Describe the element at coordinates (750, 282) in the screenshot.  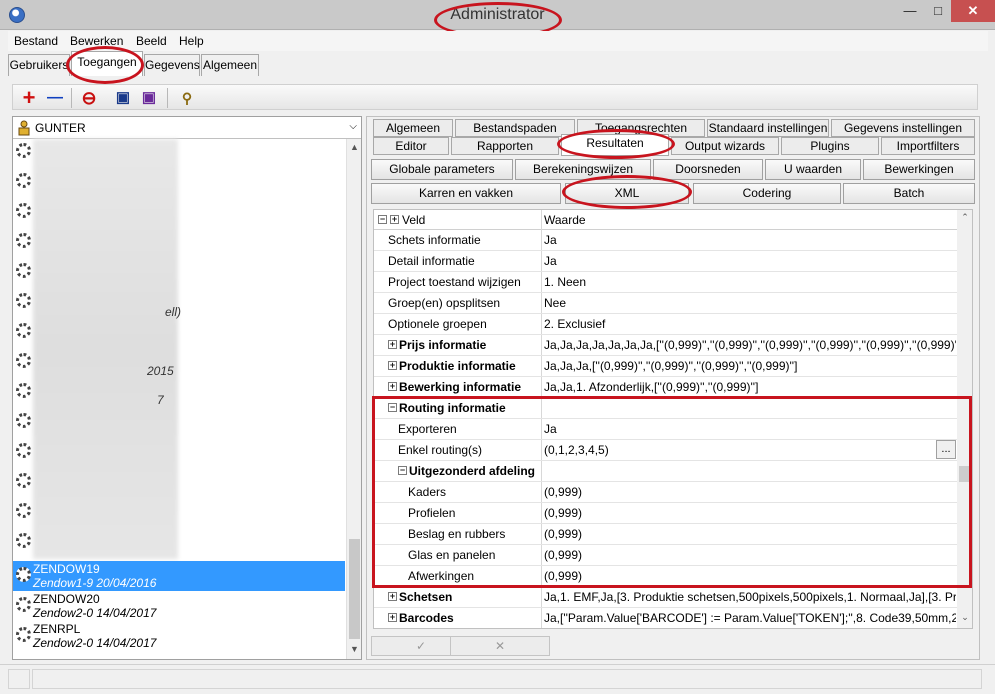
I see `value-cell: 1. Neen` at that location.